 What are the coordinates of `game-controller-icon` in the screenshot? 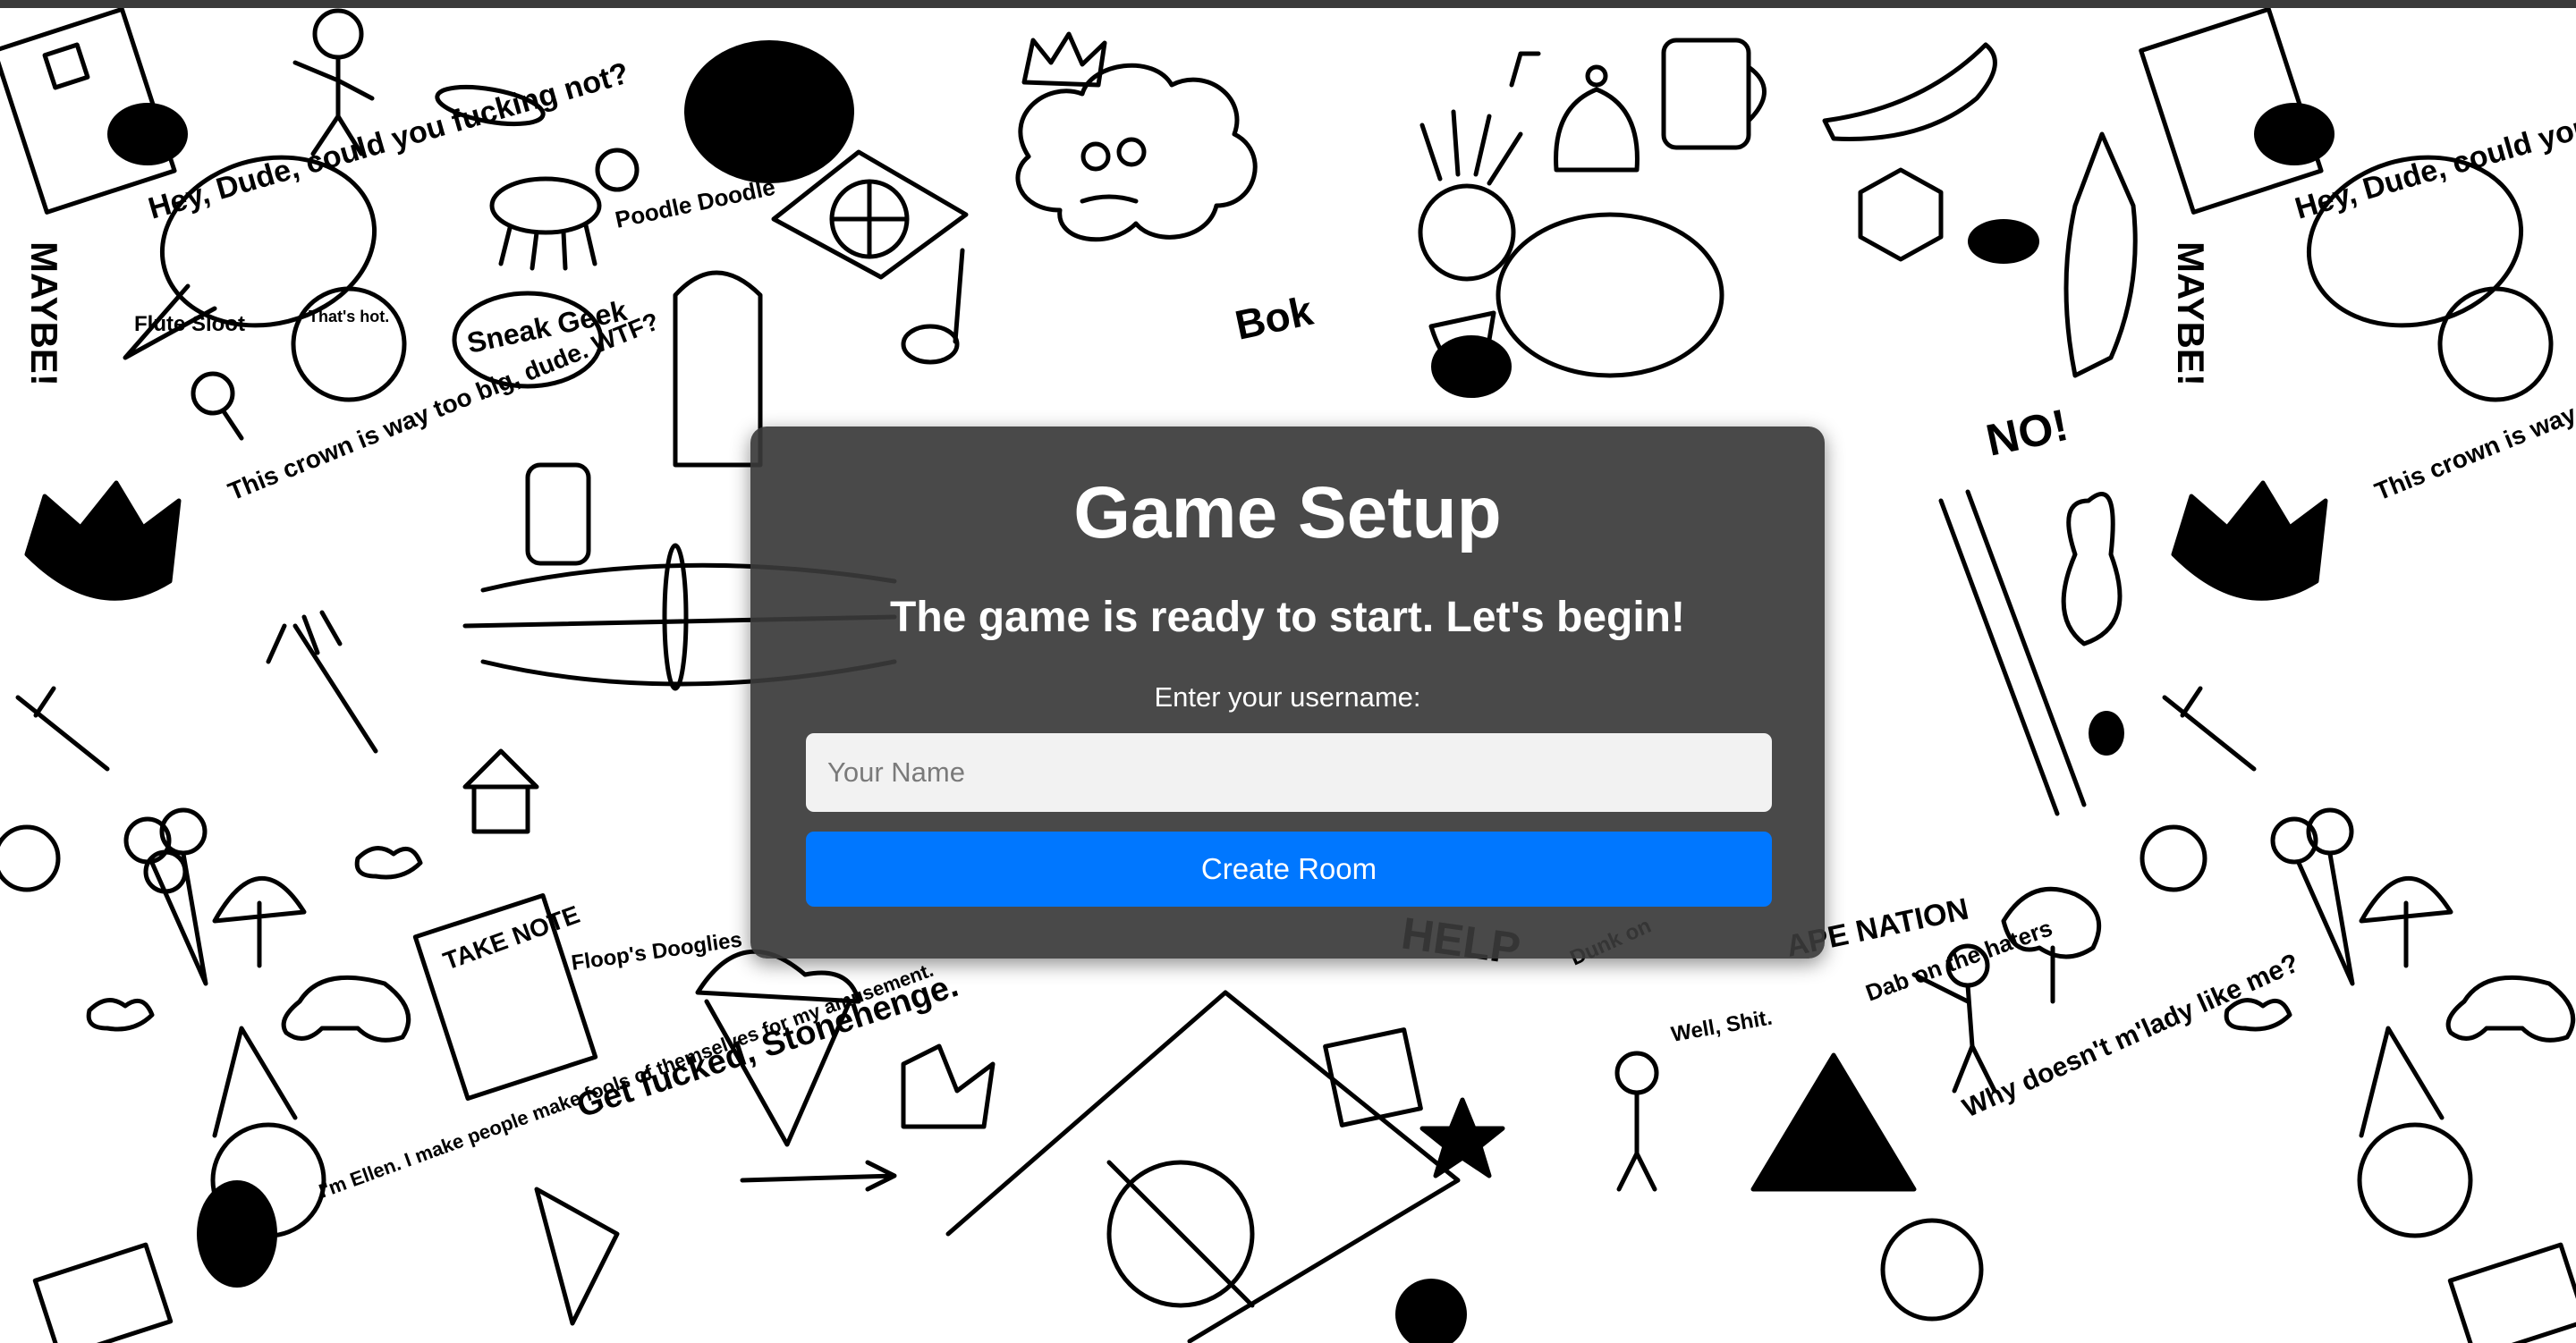 It's located at (346, 1009).